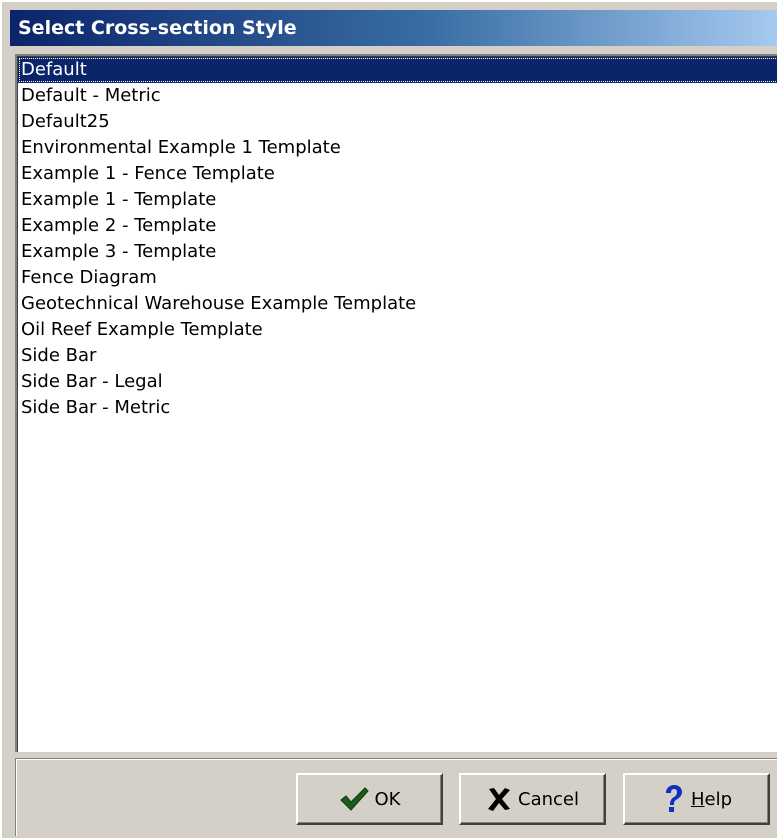 This screenshot has height=838, width=777. Describe the element at coordinates (711, 799) in the screenshot. I see `help-label: Help` at that location.